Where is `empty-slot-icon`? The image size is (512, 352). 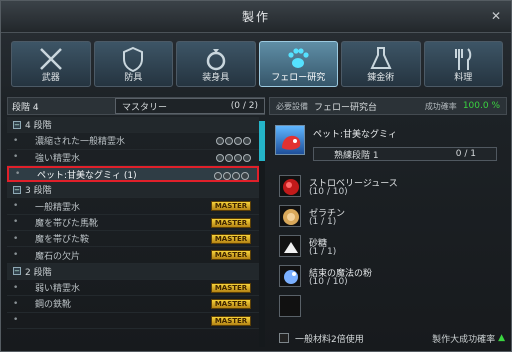 empty-slot-icon is located at coordinates (290, 306).